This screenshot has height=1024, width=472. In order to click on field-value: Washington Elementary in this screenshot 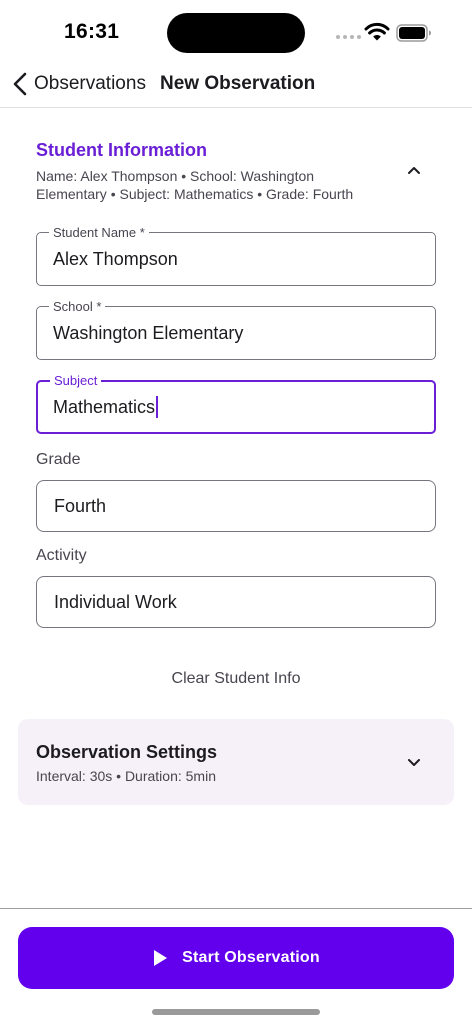, I will do `click(148, 332)`.